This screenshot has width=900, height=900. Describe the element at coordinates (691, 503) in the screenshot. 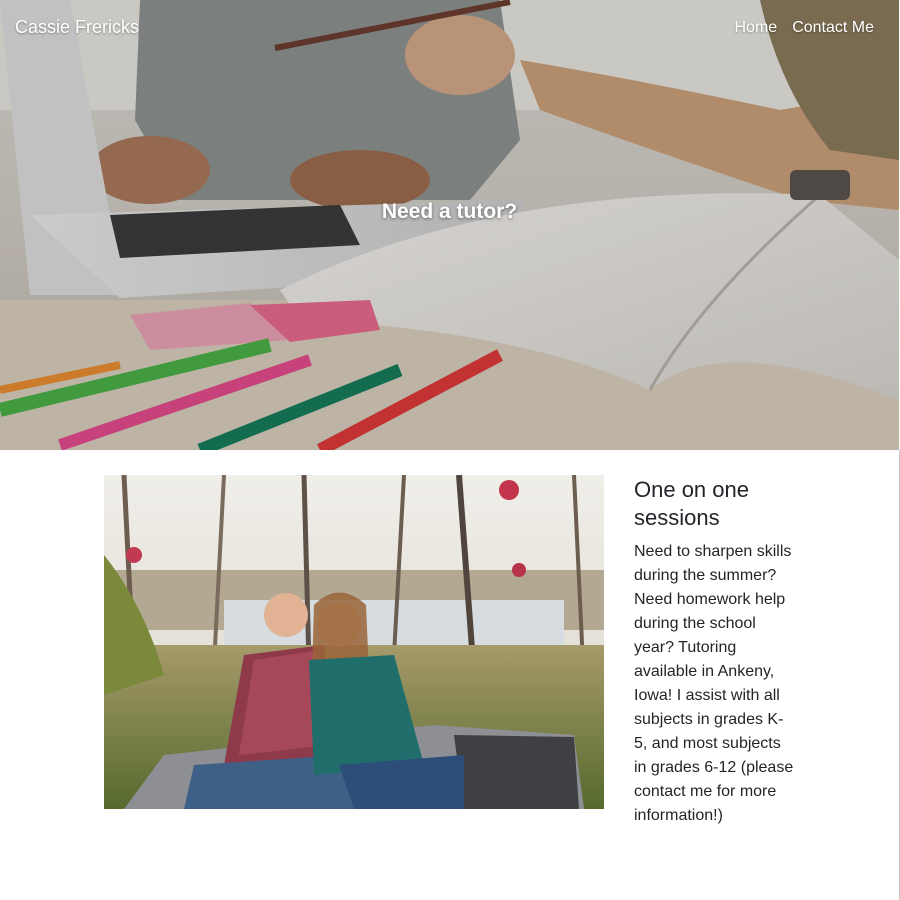

I see `section-heading: One on one sessions` at that location.